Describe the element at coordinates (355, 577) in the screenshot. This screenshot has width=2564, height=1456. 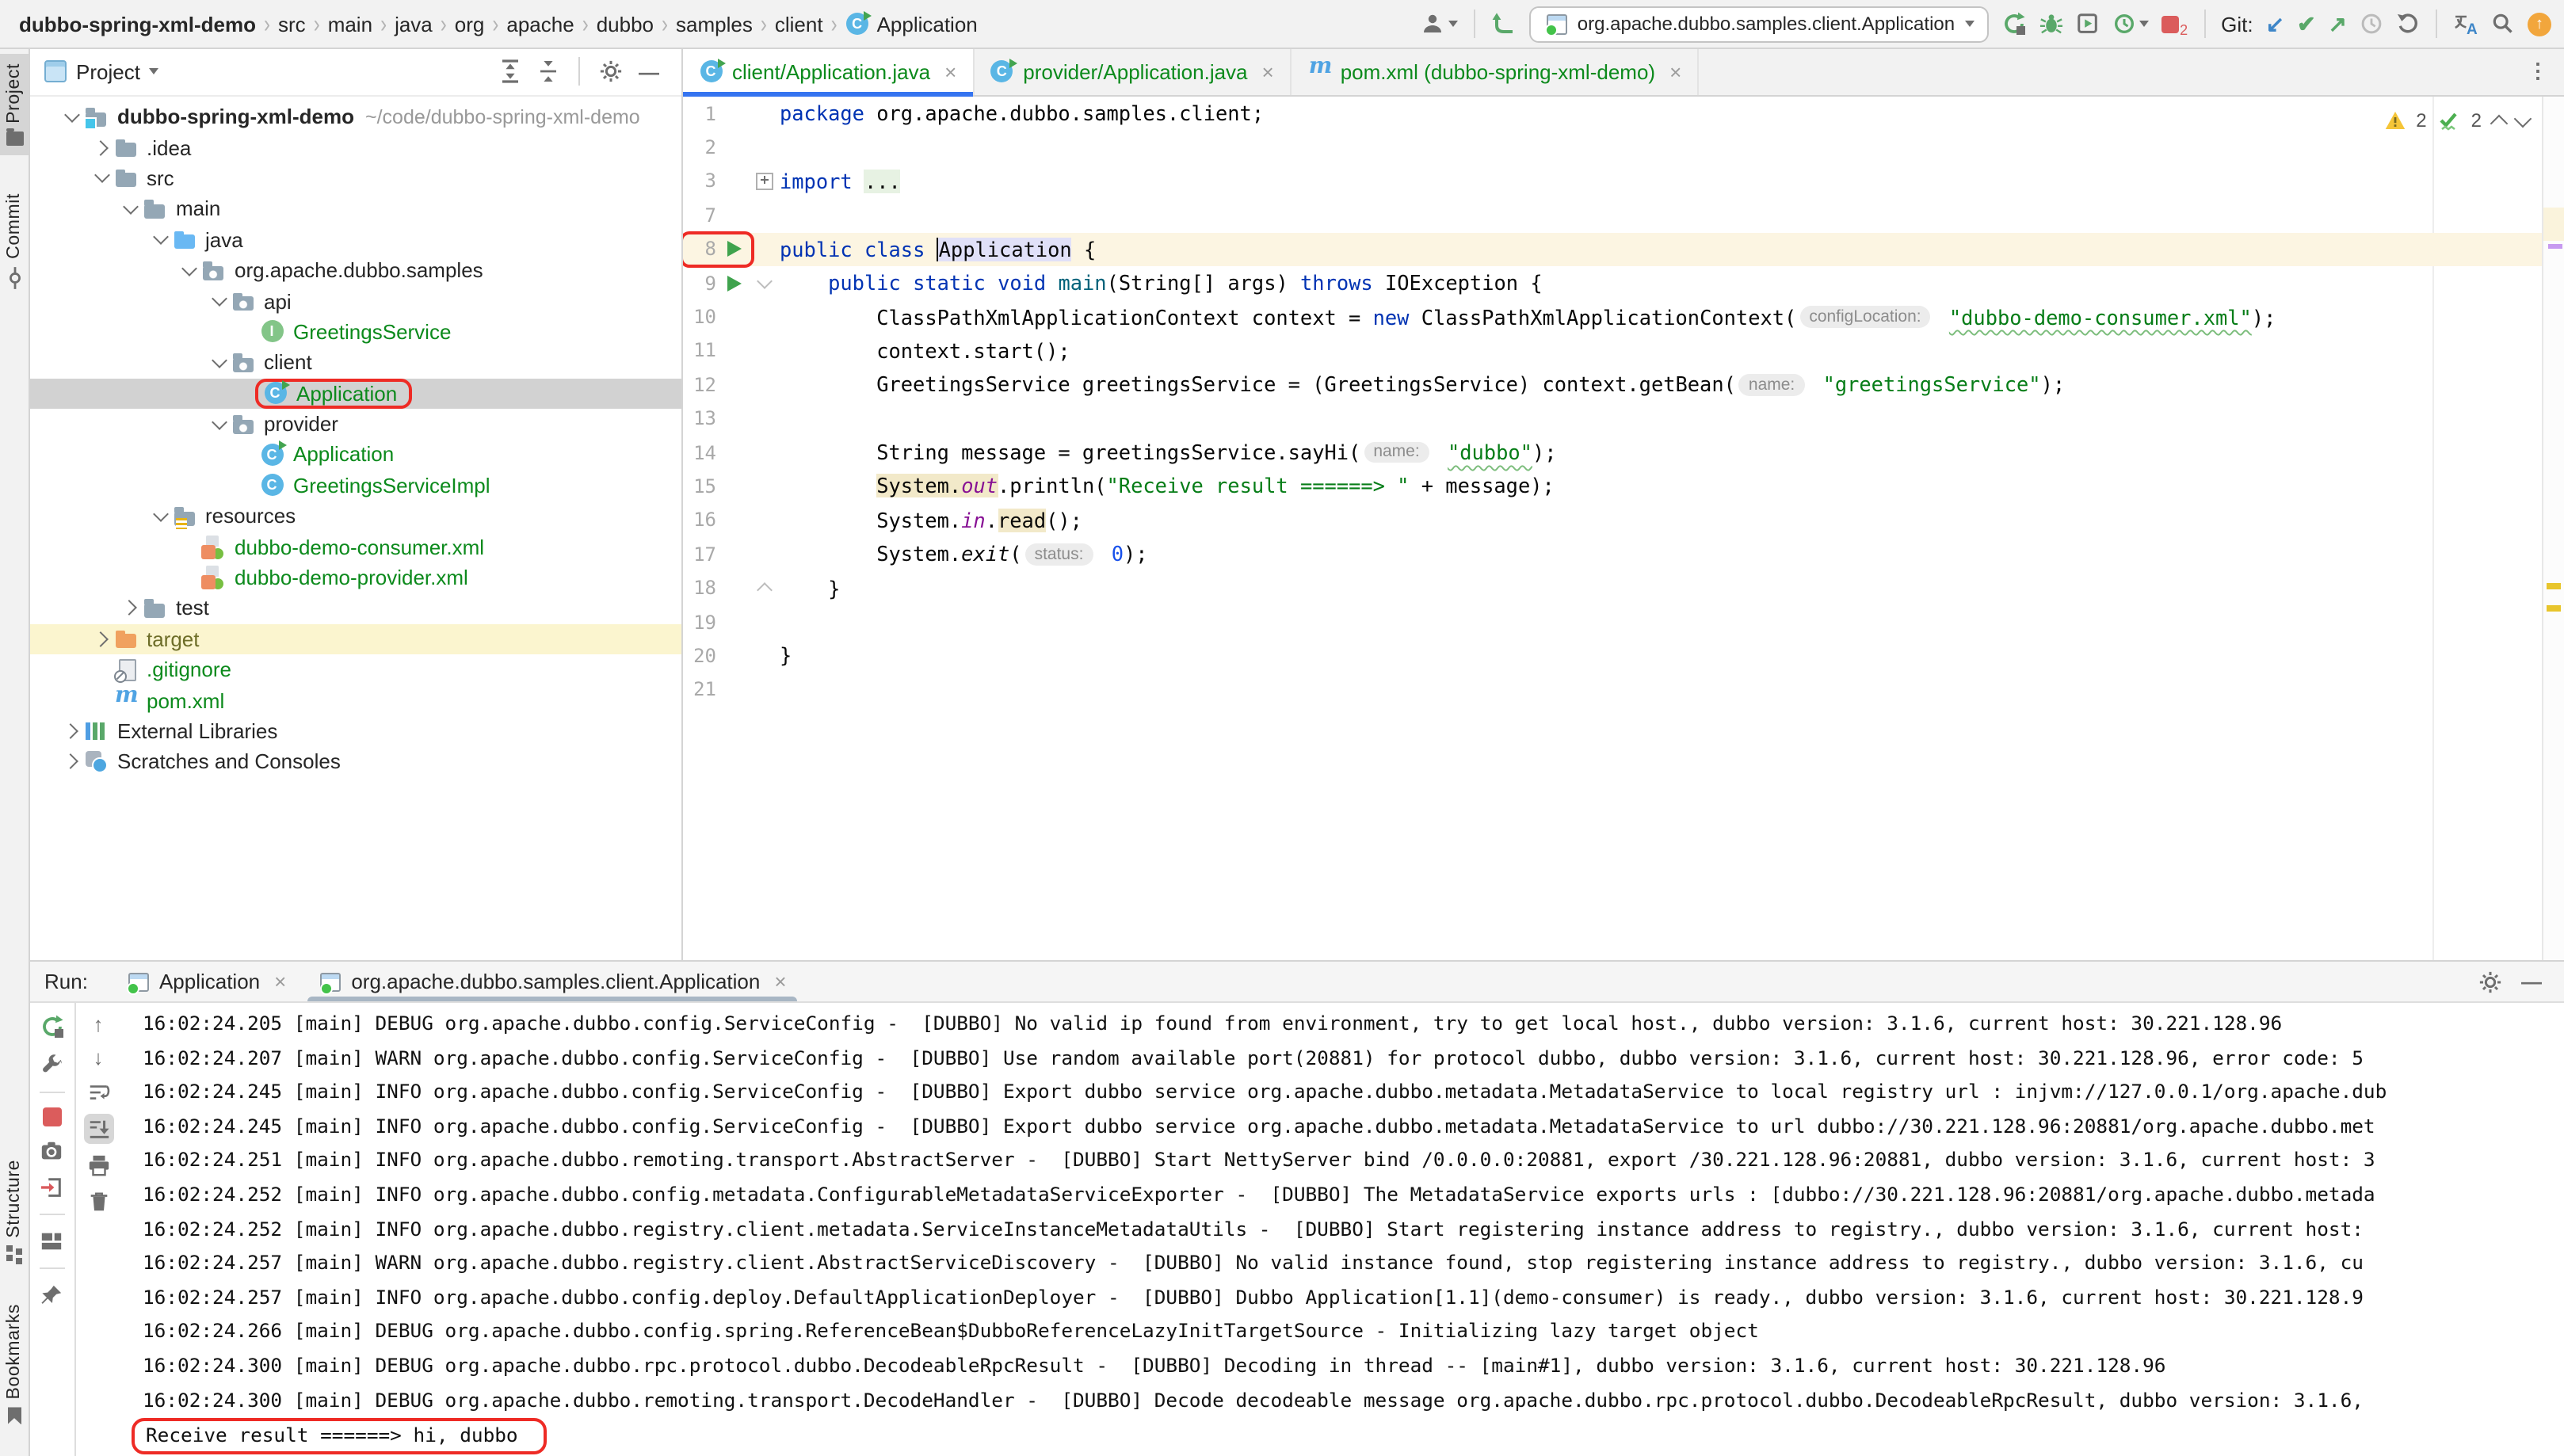
I see `tree-item-dubbo-demo-provider.xml: dubbo-demo-provider.xml` at that location.